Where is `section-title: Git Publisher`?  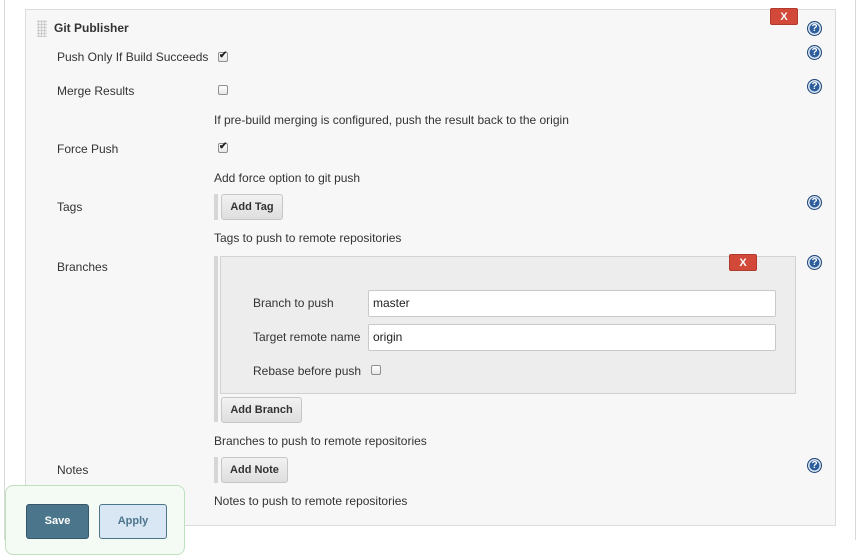 section-title: Git Publisher is located at coordinates (91, 28).